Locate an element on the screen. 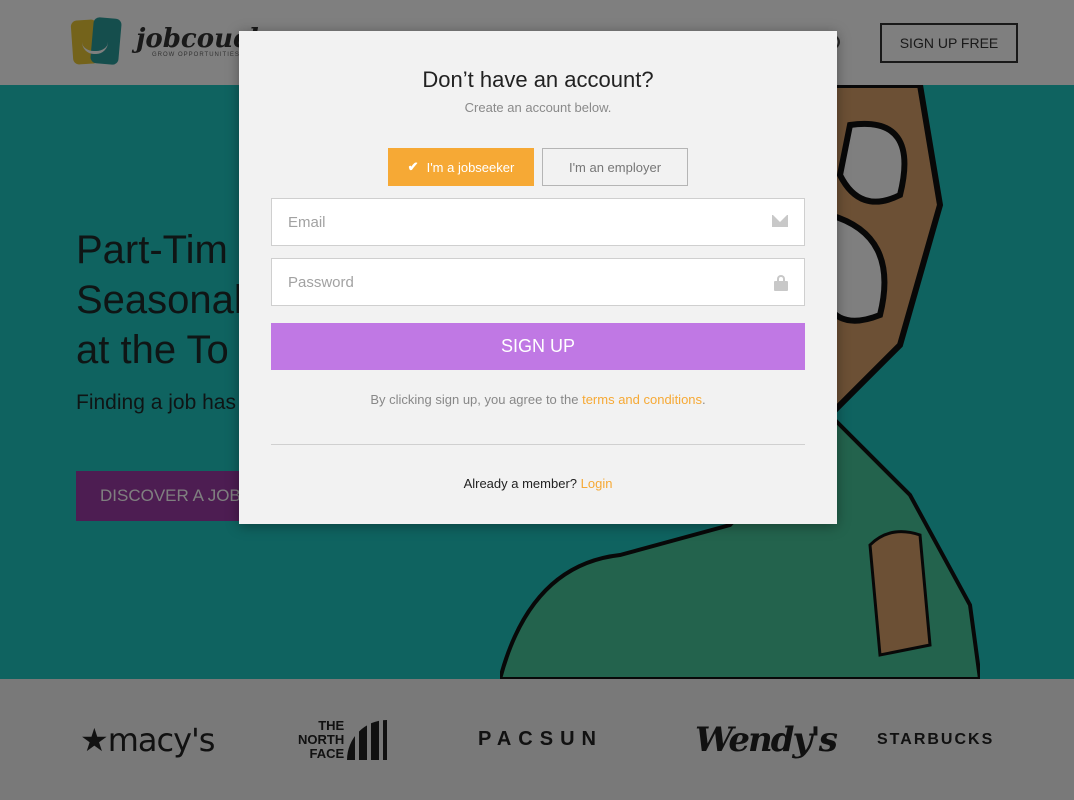 Image resolution: width=1074 pixels, height=800 pixels. employer-toggle-button: I'm an employer is located at coordinates (615, 167).